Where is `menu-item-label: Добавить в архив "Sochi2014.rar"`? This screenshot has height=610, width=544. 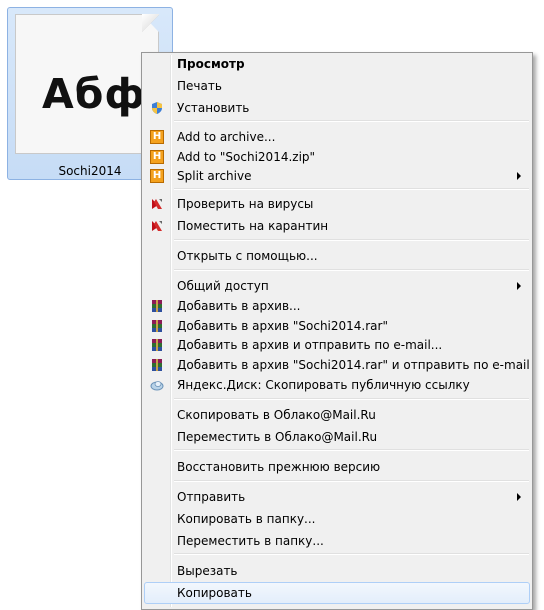 menu-item-label: Добавить в архив "Sochi2014.rar" is located at coordinates (282, 326).